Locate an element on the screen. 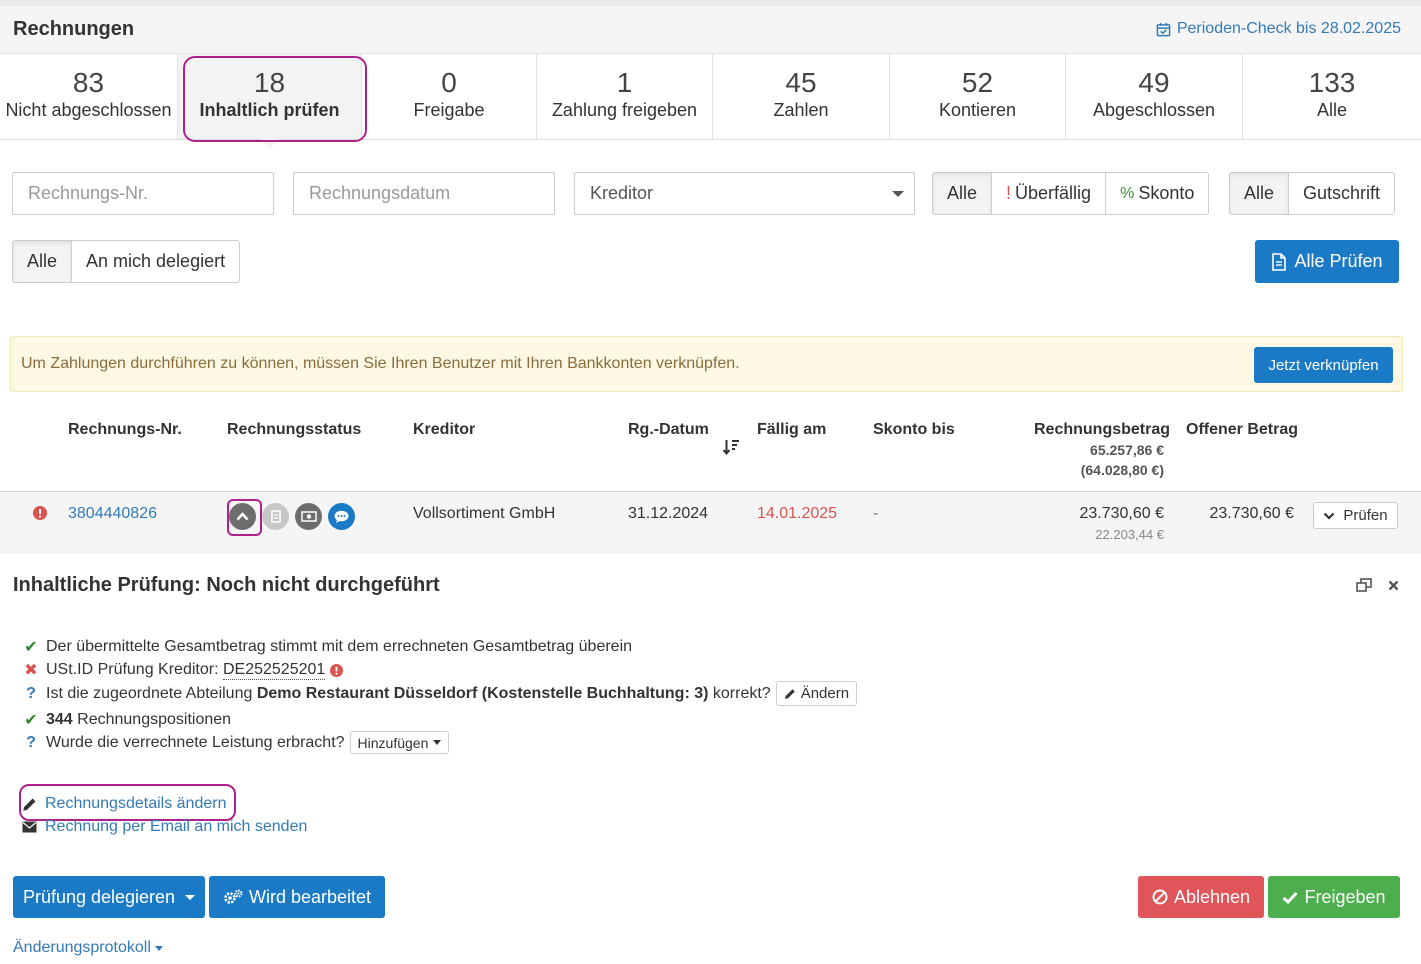  type-filter-credit-label: Gutschrift is located at coordinates (1342, 193).